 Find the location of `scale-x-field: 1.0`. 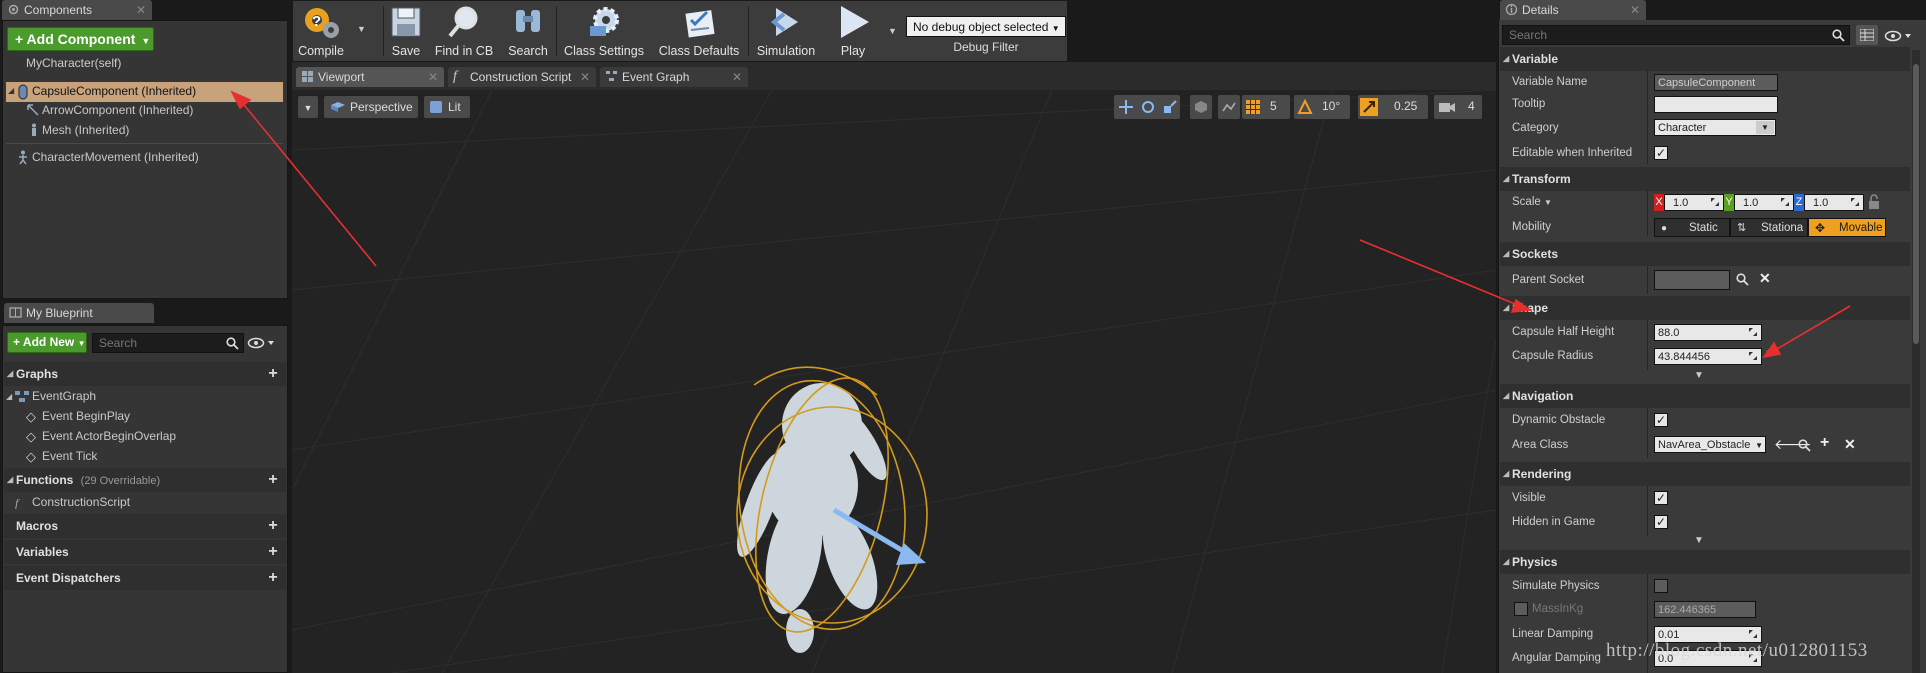

scale-x-field: 1.0 is located at coordinates (1694, 202).